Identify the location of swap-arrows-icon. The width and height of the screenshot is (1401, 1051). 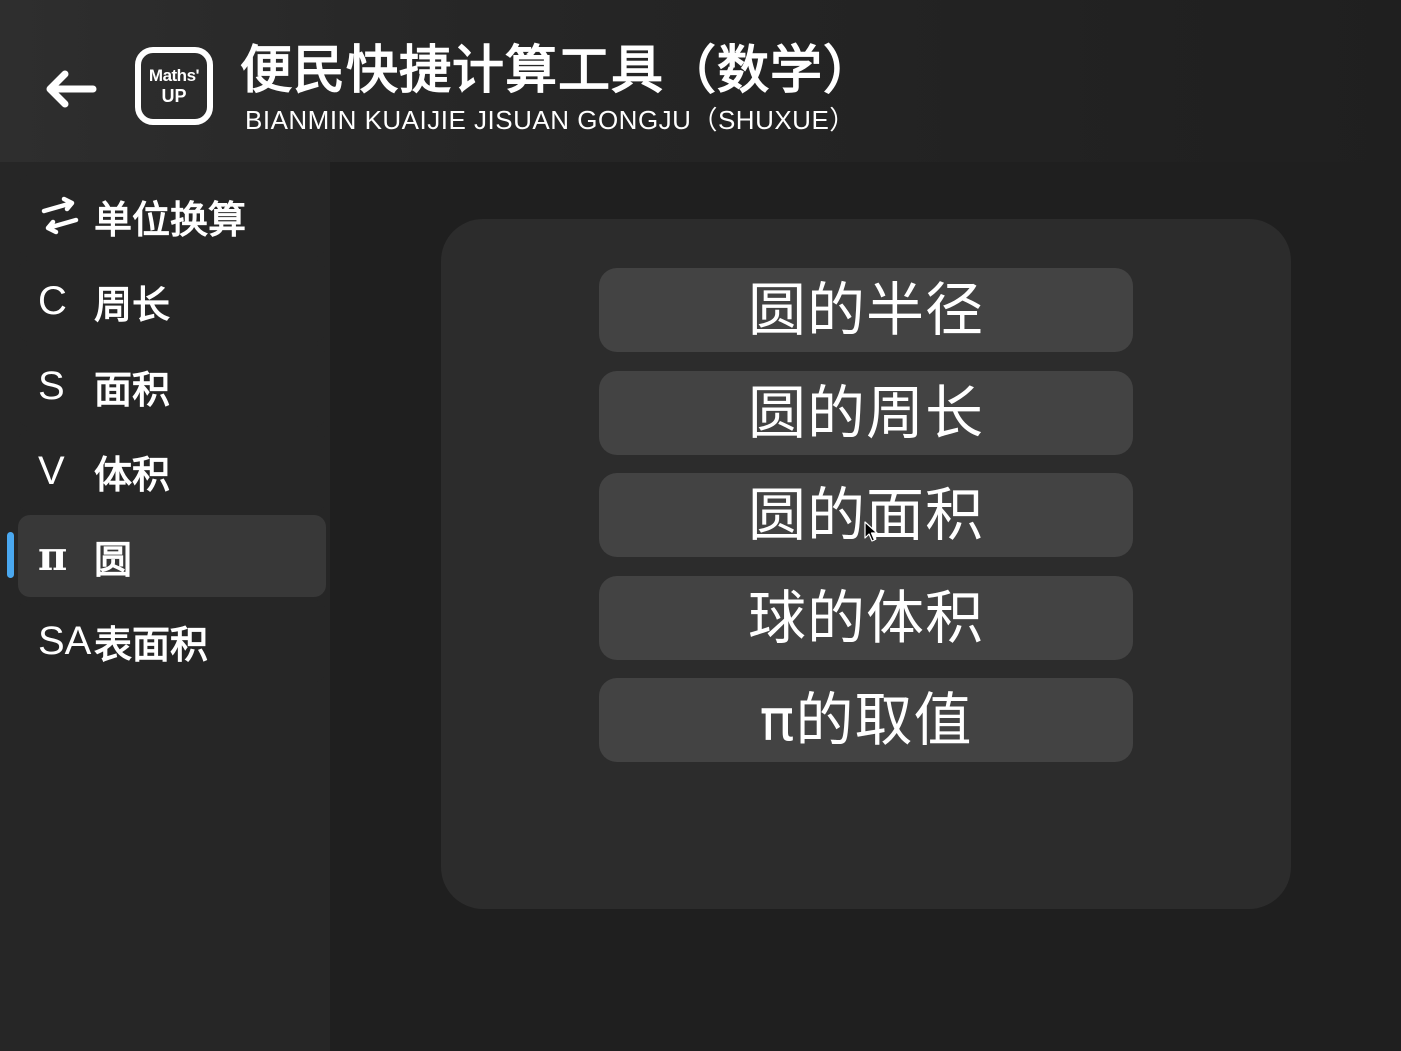
(60, 216).